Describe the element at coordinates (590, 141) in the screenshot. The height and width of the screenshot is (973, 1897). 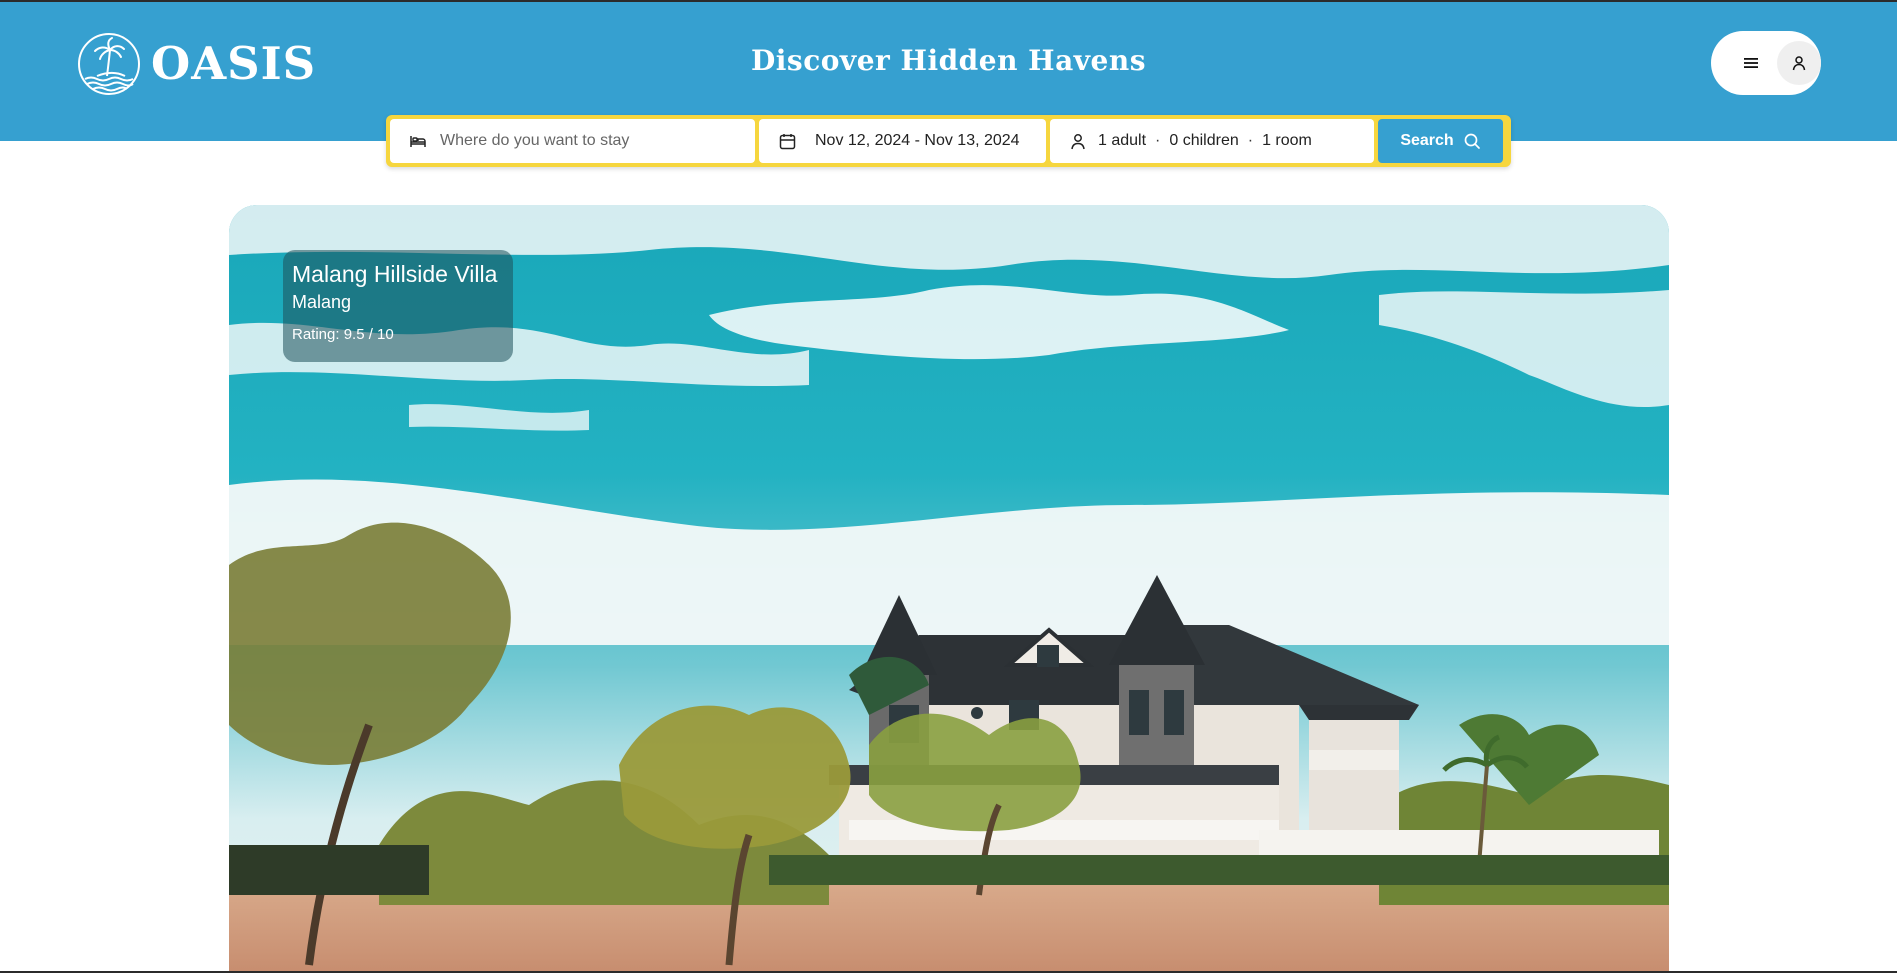
I see `destination-input` at that location.